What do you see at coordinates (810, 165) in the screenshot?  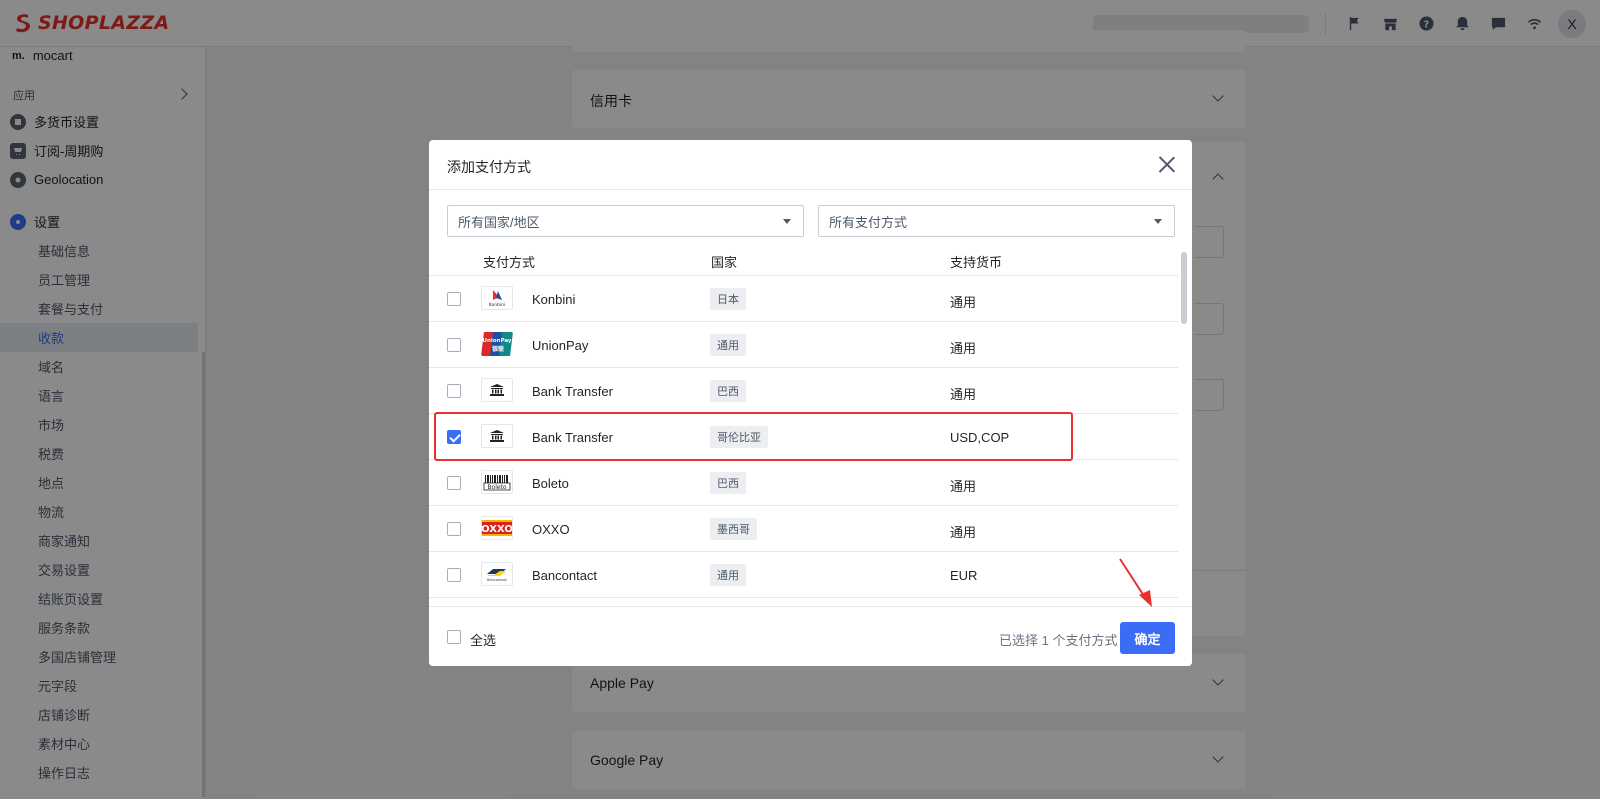 I see `modal-header: 添加支付方式` at bounding box center [810, 165].